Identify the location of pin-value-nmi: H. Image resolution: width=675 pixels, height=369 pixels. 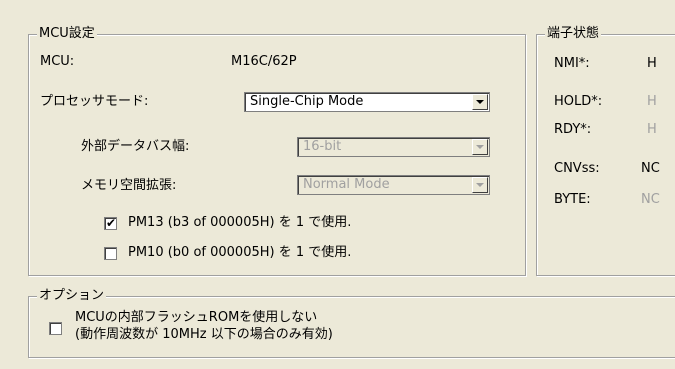
(652, 63).